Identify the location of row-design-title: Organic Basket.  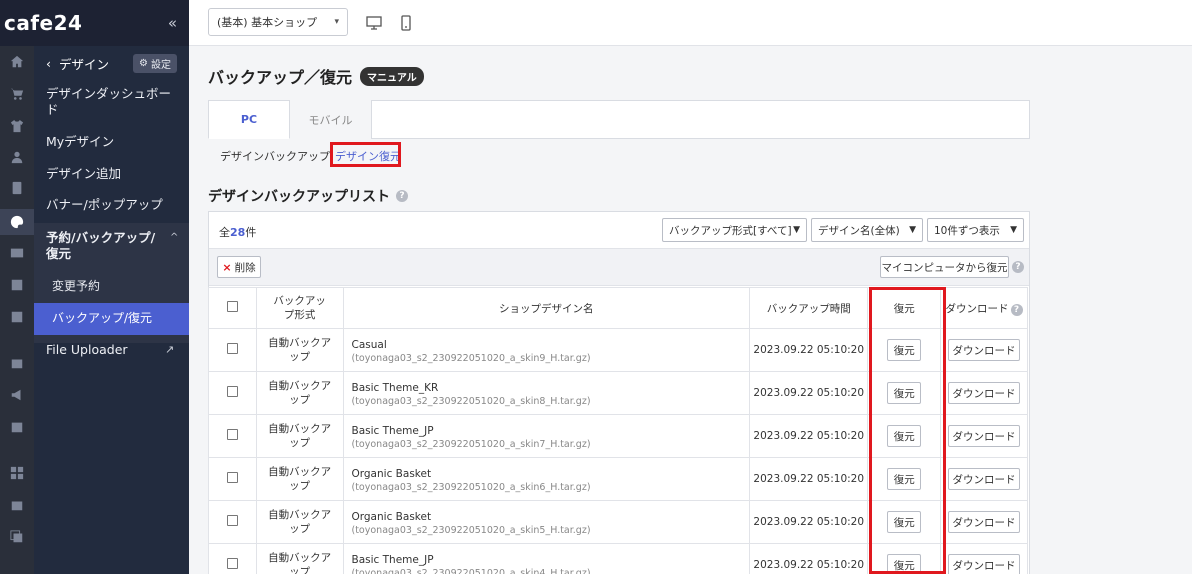
(391, 473).